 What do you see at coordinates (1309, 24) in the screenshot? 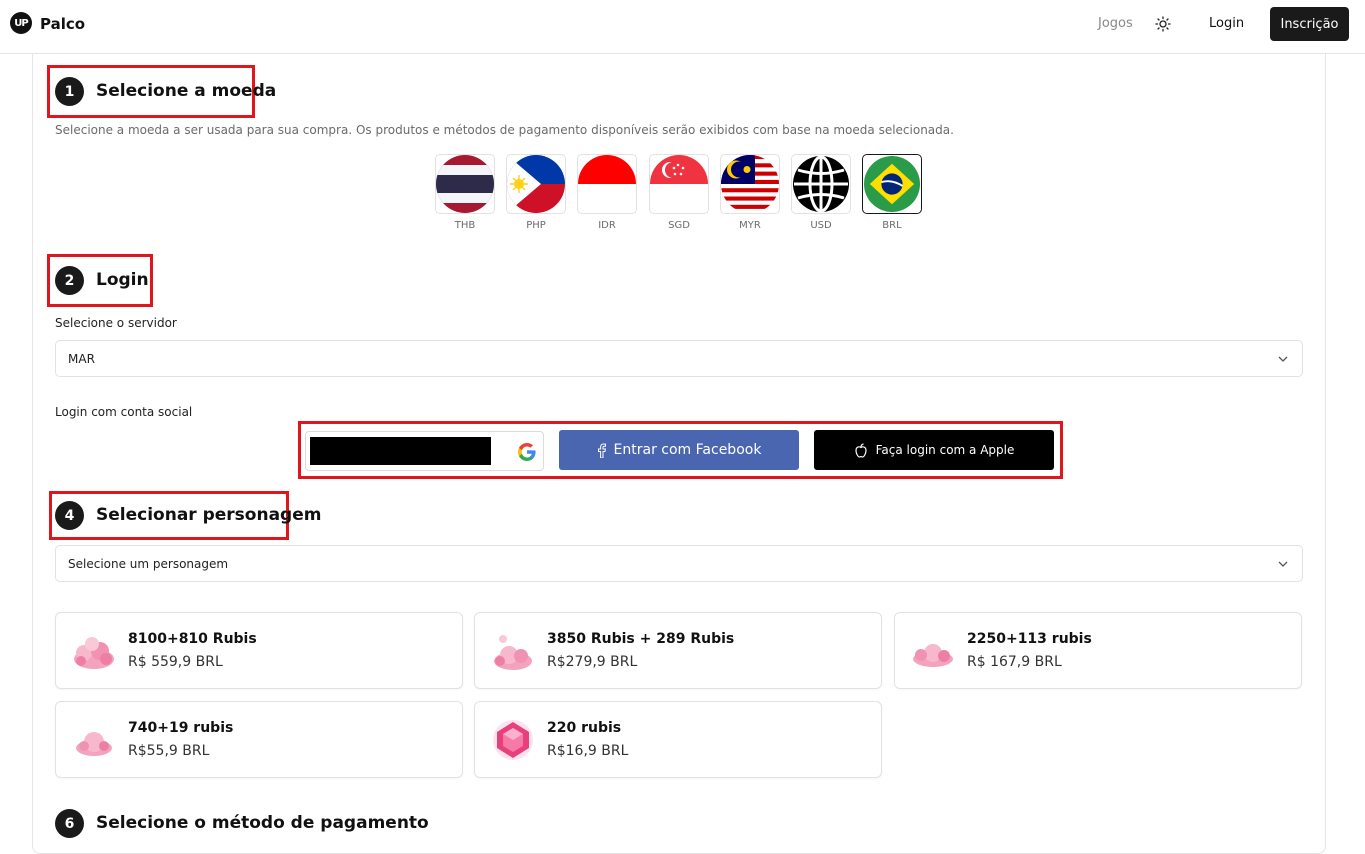
I see `signup-button: Inscrição` at bounding box center [1309, 24].